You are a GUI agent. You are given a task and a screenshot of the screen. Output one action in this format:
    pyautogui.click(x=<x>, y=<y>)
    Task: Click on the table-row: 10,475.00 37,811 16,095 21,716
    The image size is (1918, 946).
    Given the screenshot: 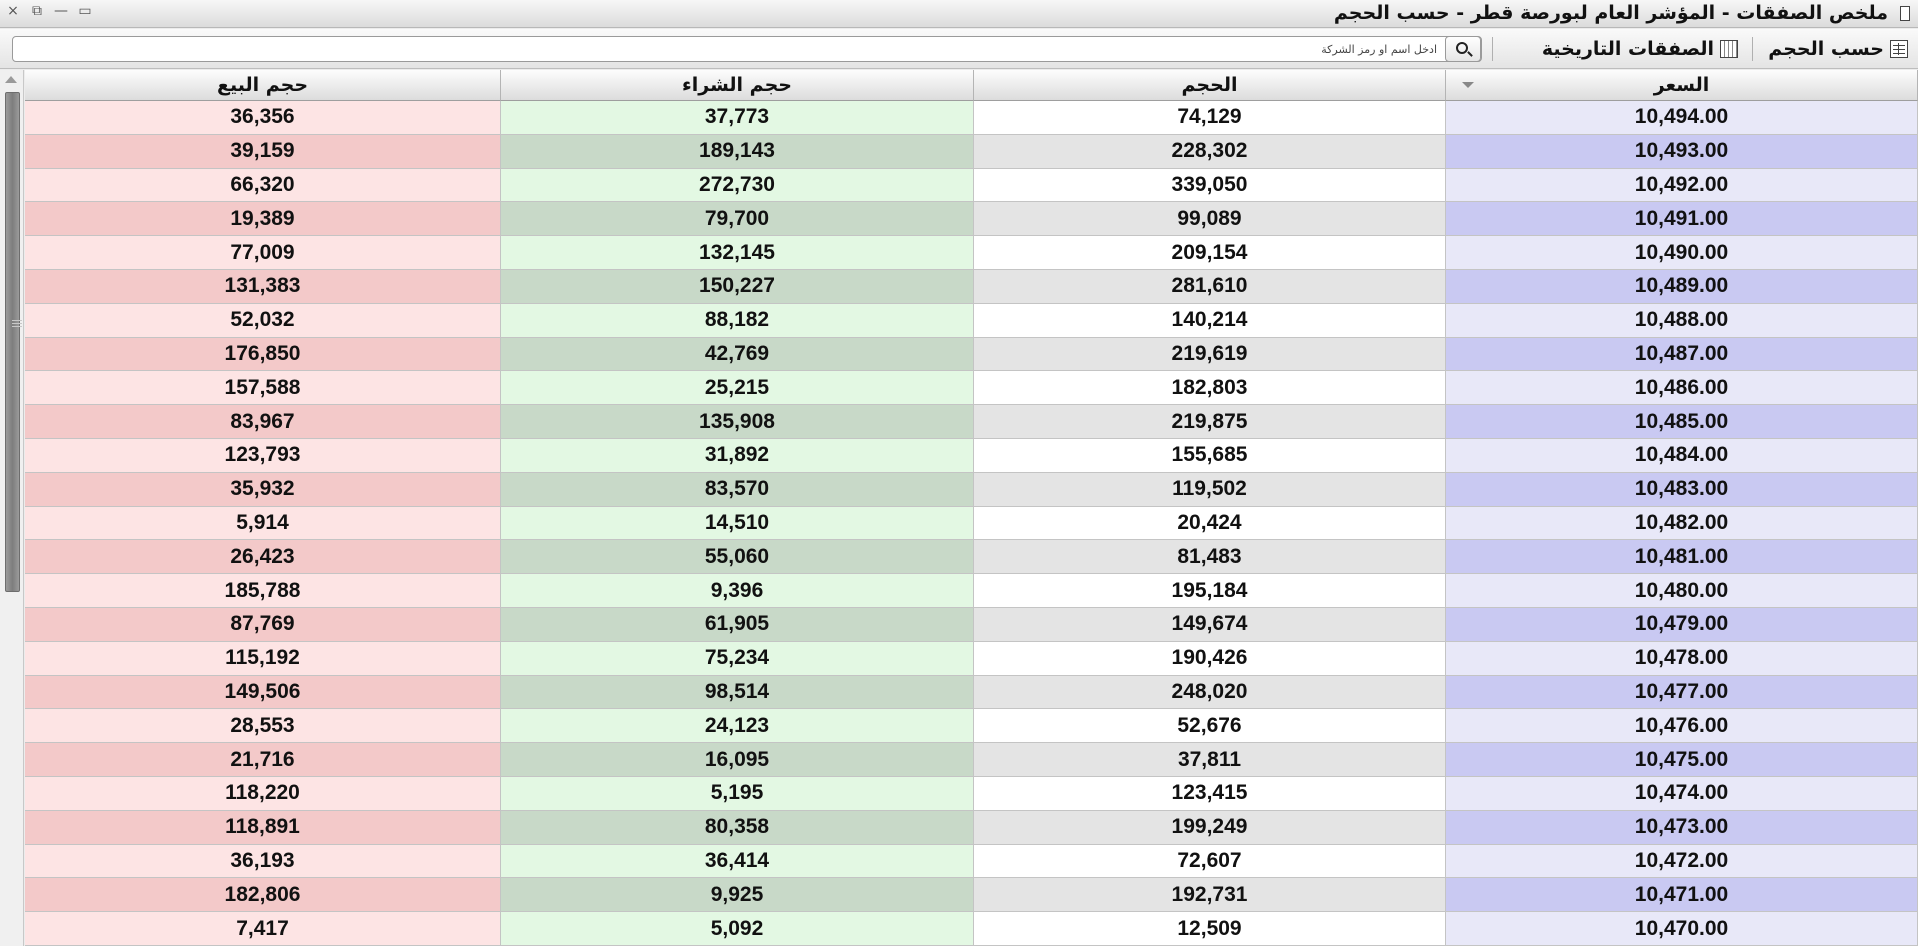 What is the action you would take?
    pyautogui.click(x=971, y=760)
    